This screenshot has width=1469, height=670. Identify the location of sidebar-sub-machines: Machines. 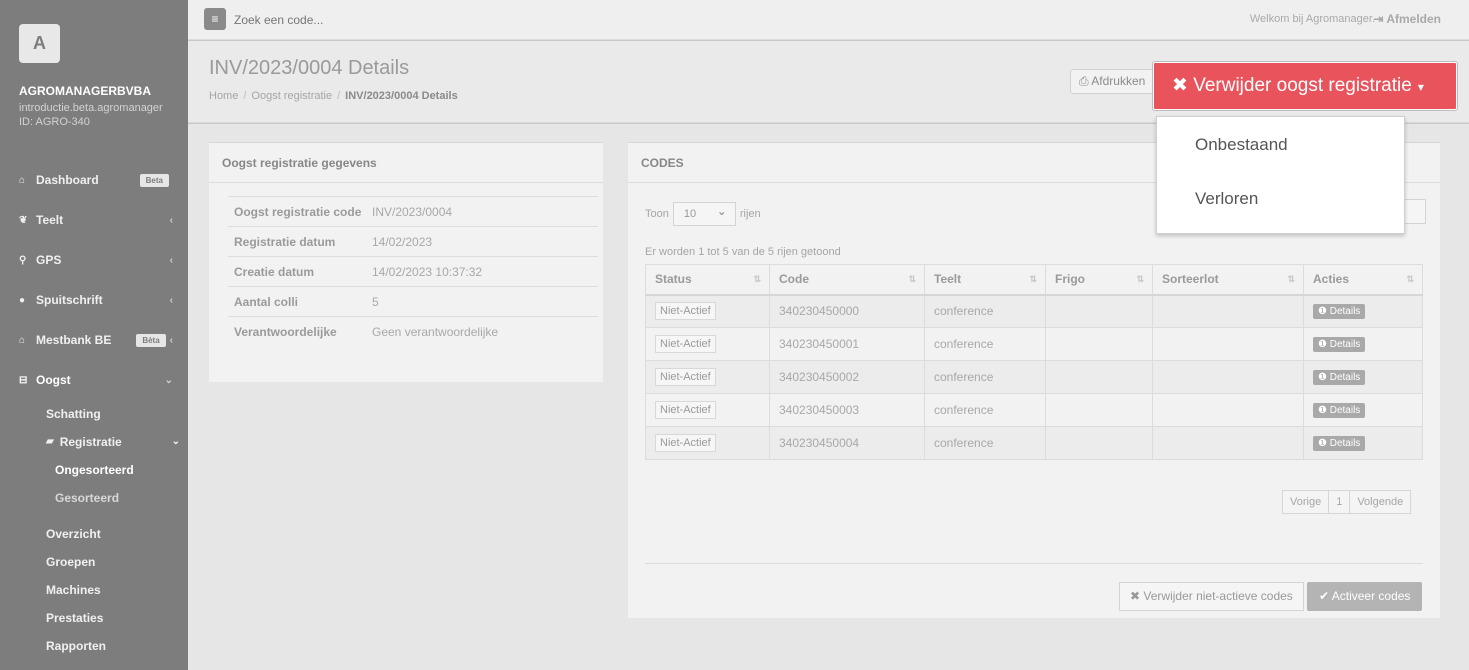
(94, 590).